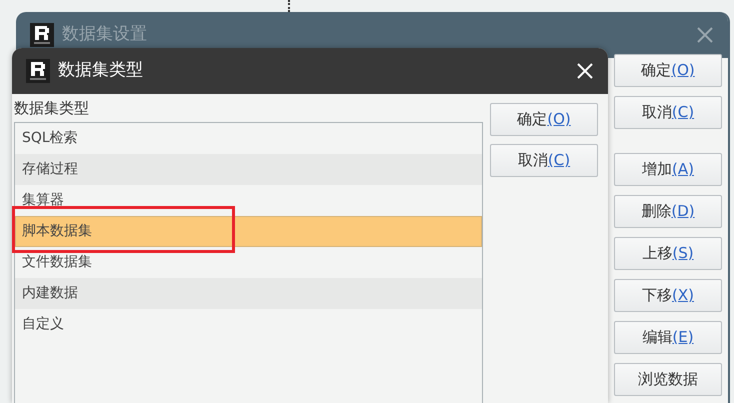 The width and height of the screenshot is (734, 403). I want to click on window-title: 数据集类型, so click(100, 70).